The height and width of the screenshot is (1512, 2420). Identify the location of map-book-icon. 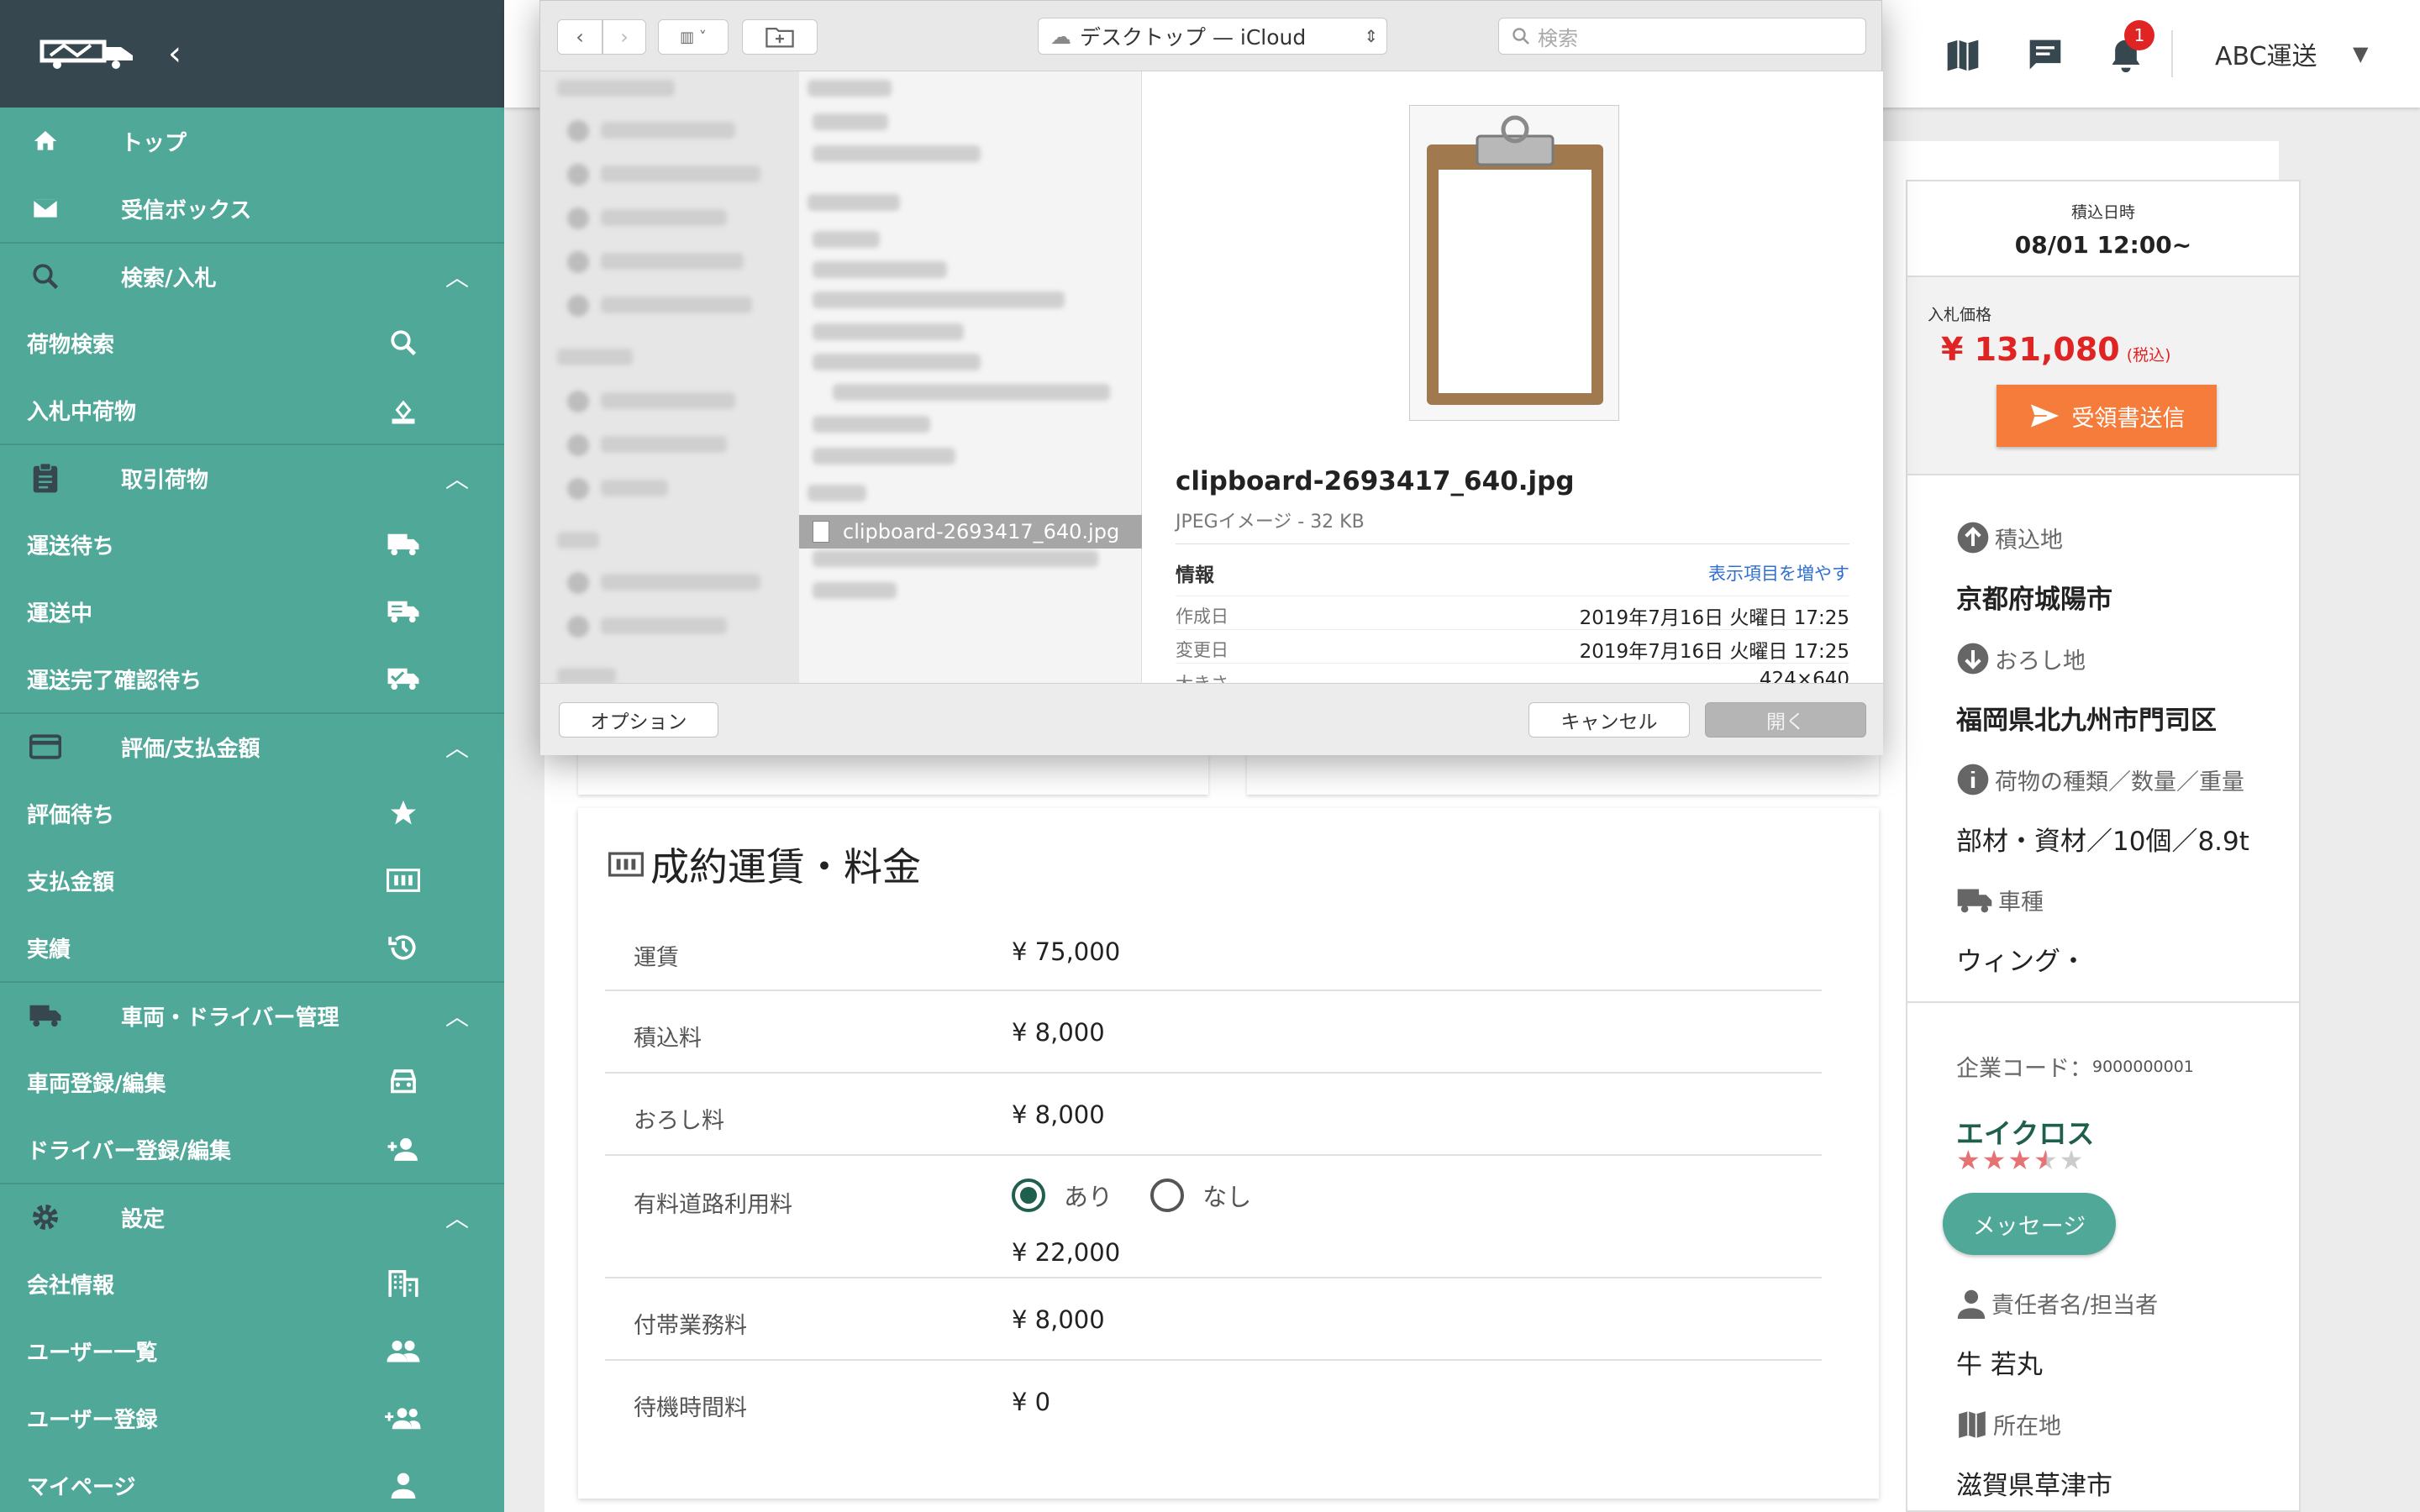
(1963, 55).